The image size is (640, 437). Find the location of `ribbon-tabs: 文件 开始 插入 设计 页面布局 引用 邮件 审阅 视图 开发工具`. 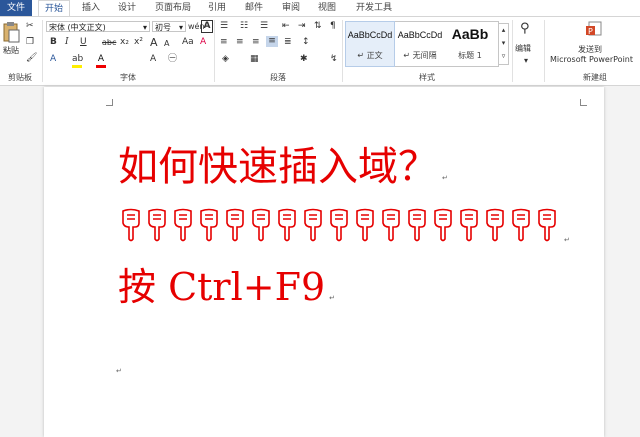

ribbon-tabs: 文件 开始 插入 设计 页面布局 引用 邮件 审阅 视图 开发工具 is located at coordinates (320, 8).